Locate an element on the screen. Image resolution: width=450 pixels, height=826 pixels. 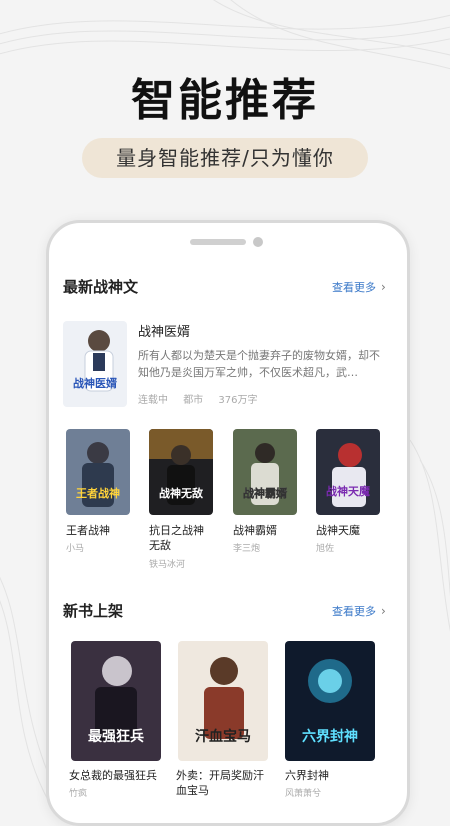
svg-text: 最强狂兵 is located at coordinates (116, 736).